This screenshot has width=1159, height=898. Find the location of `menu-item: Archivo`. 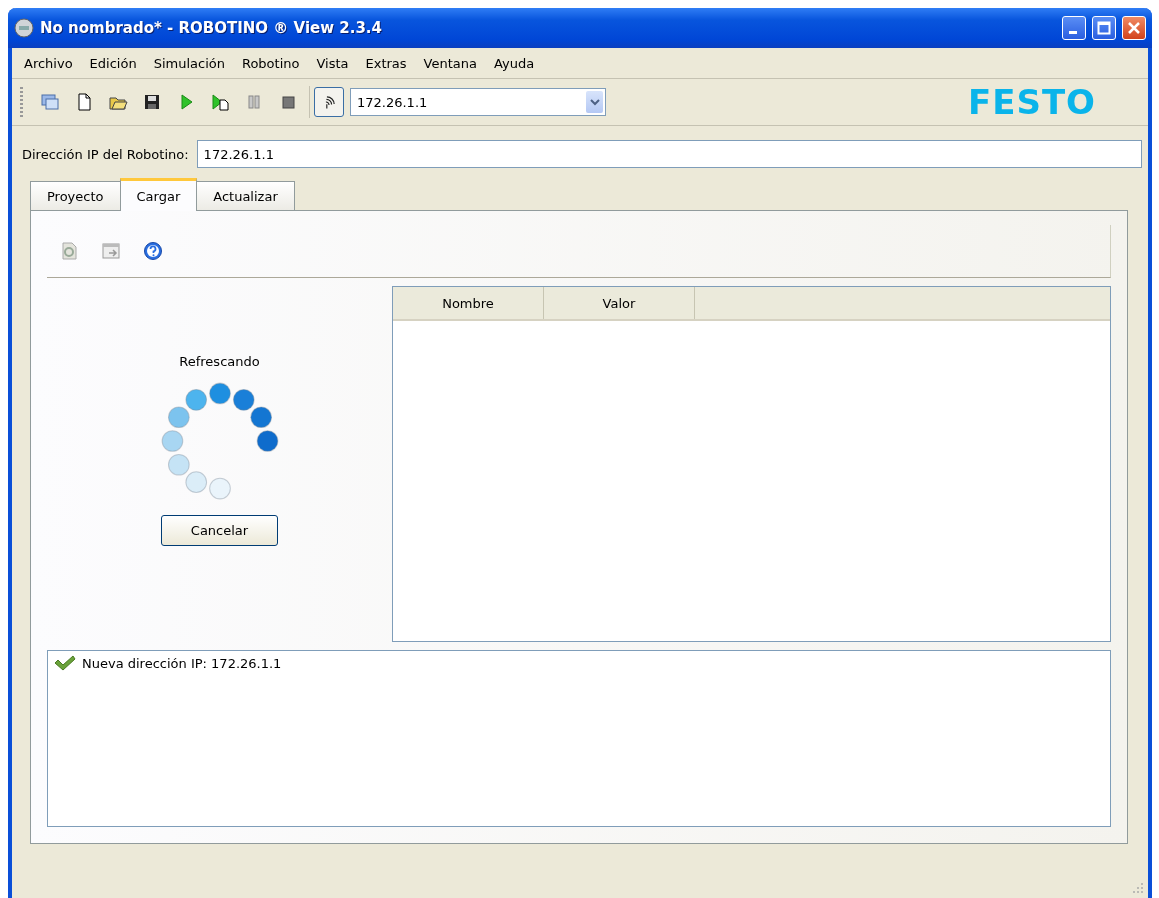

menu-item: Archivo is located at coordinates (51, 63).